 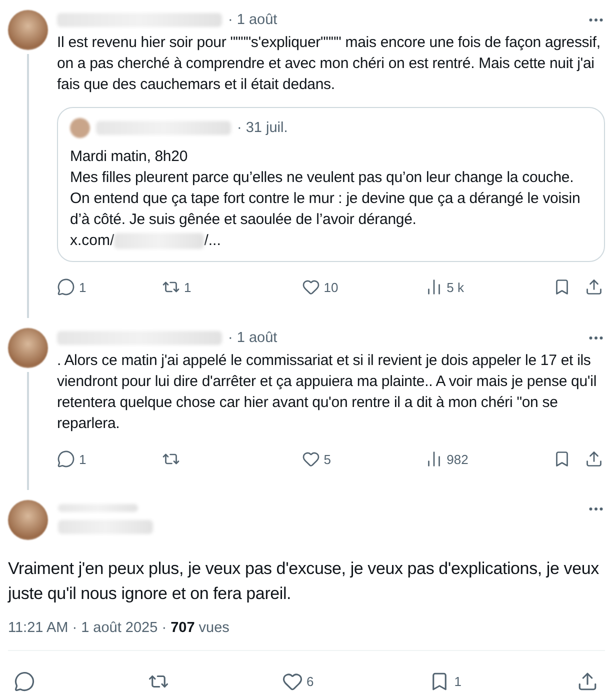 I want to click on post-meta: 11:21 AM · 1 août 2025 · 707 vues, so click(x=119, y=628).